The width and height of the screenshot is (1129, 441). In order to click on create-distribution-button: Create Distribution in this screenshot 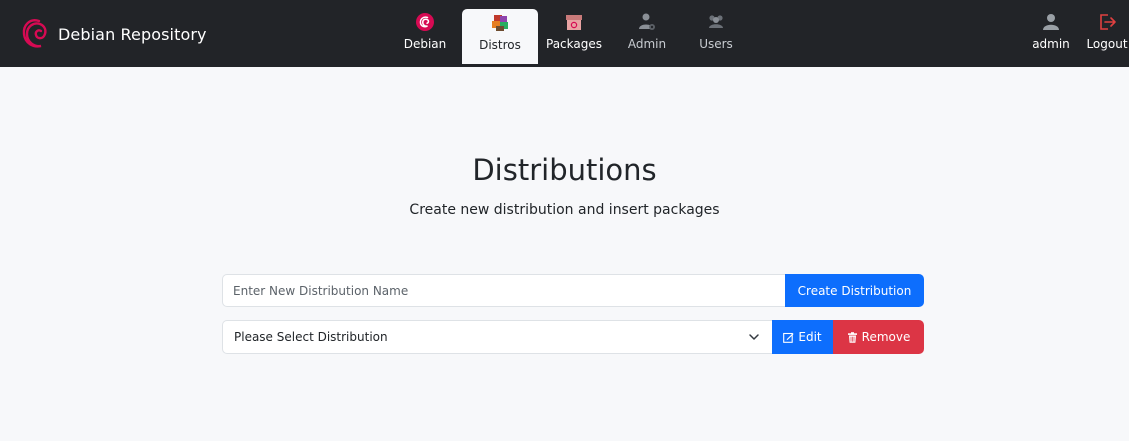, I will do `click(854, 290)`.